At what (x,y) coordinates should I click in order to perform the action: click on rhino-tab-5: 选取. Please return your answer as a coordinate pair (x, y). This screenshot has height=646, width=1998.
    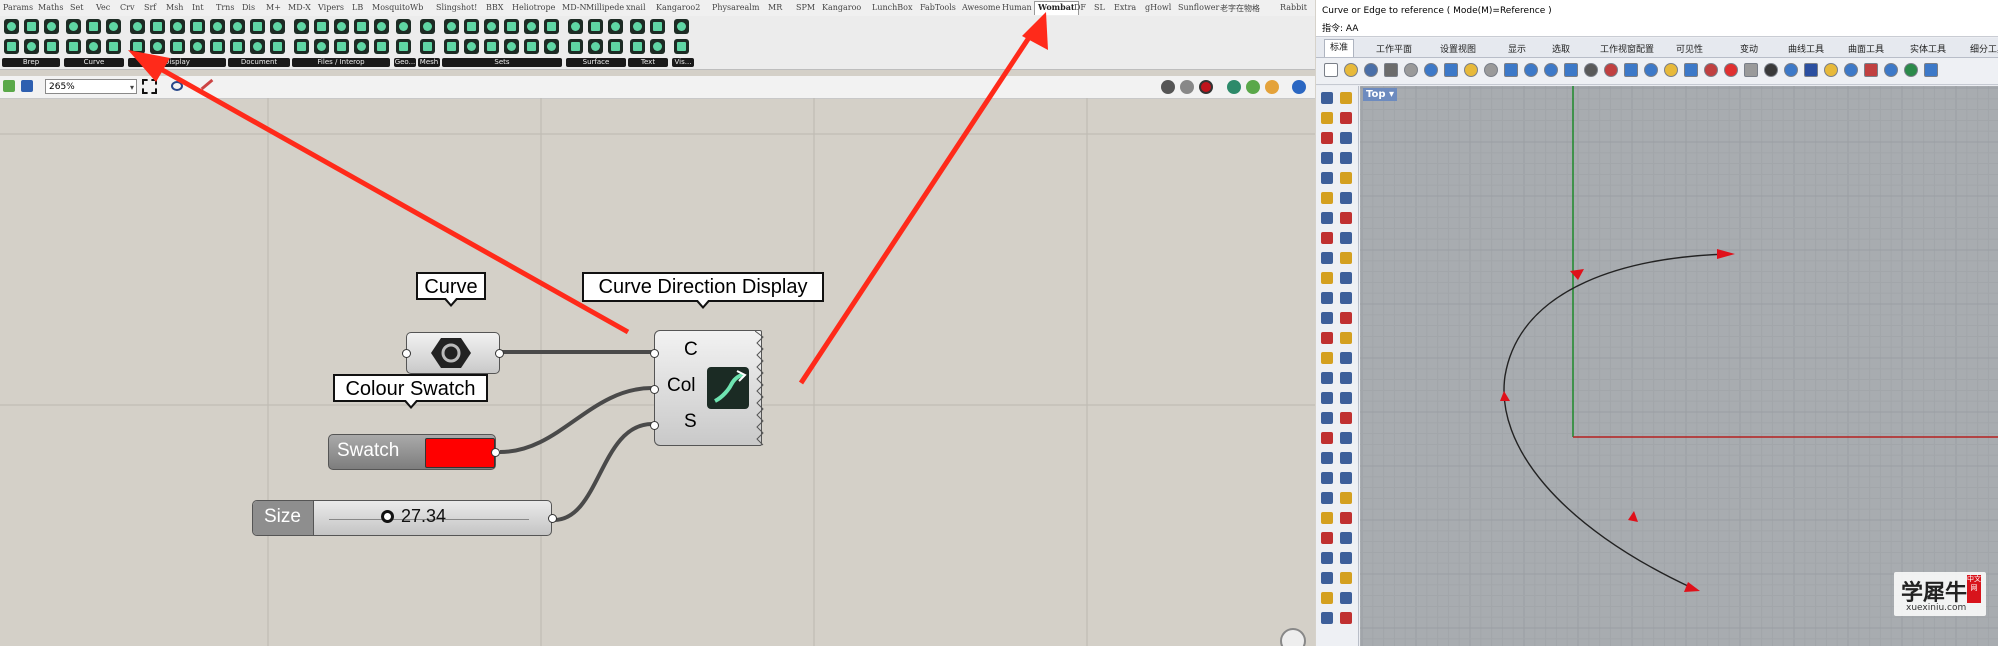
    Looking at the image, I should click on (1561, 48).